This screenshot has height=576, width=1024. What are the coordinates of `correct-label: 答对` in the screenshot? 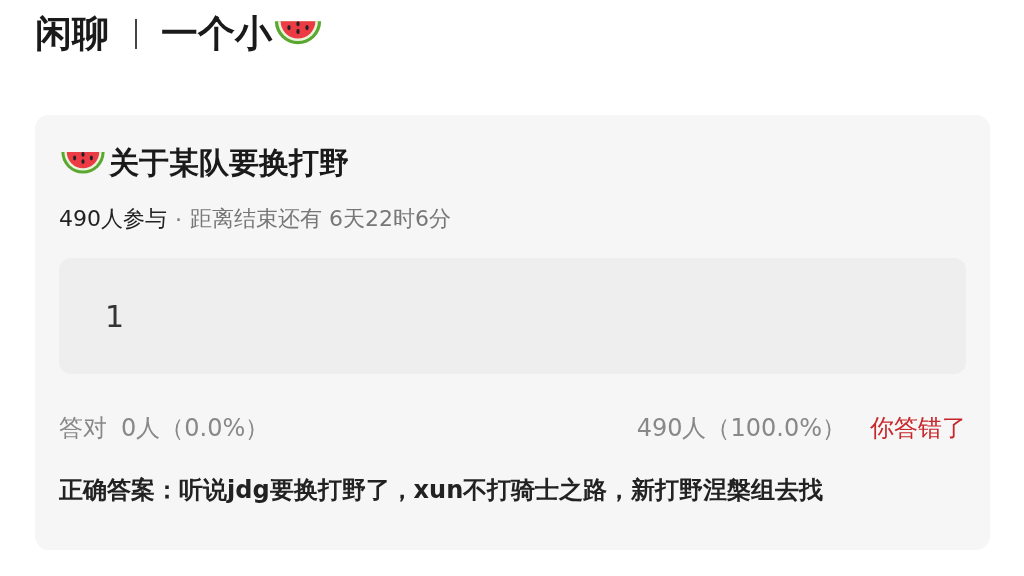 It's located at (83, 428).